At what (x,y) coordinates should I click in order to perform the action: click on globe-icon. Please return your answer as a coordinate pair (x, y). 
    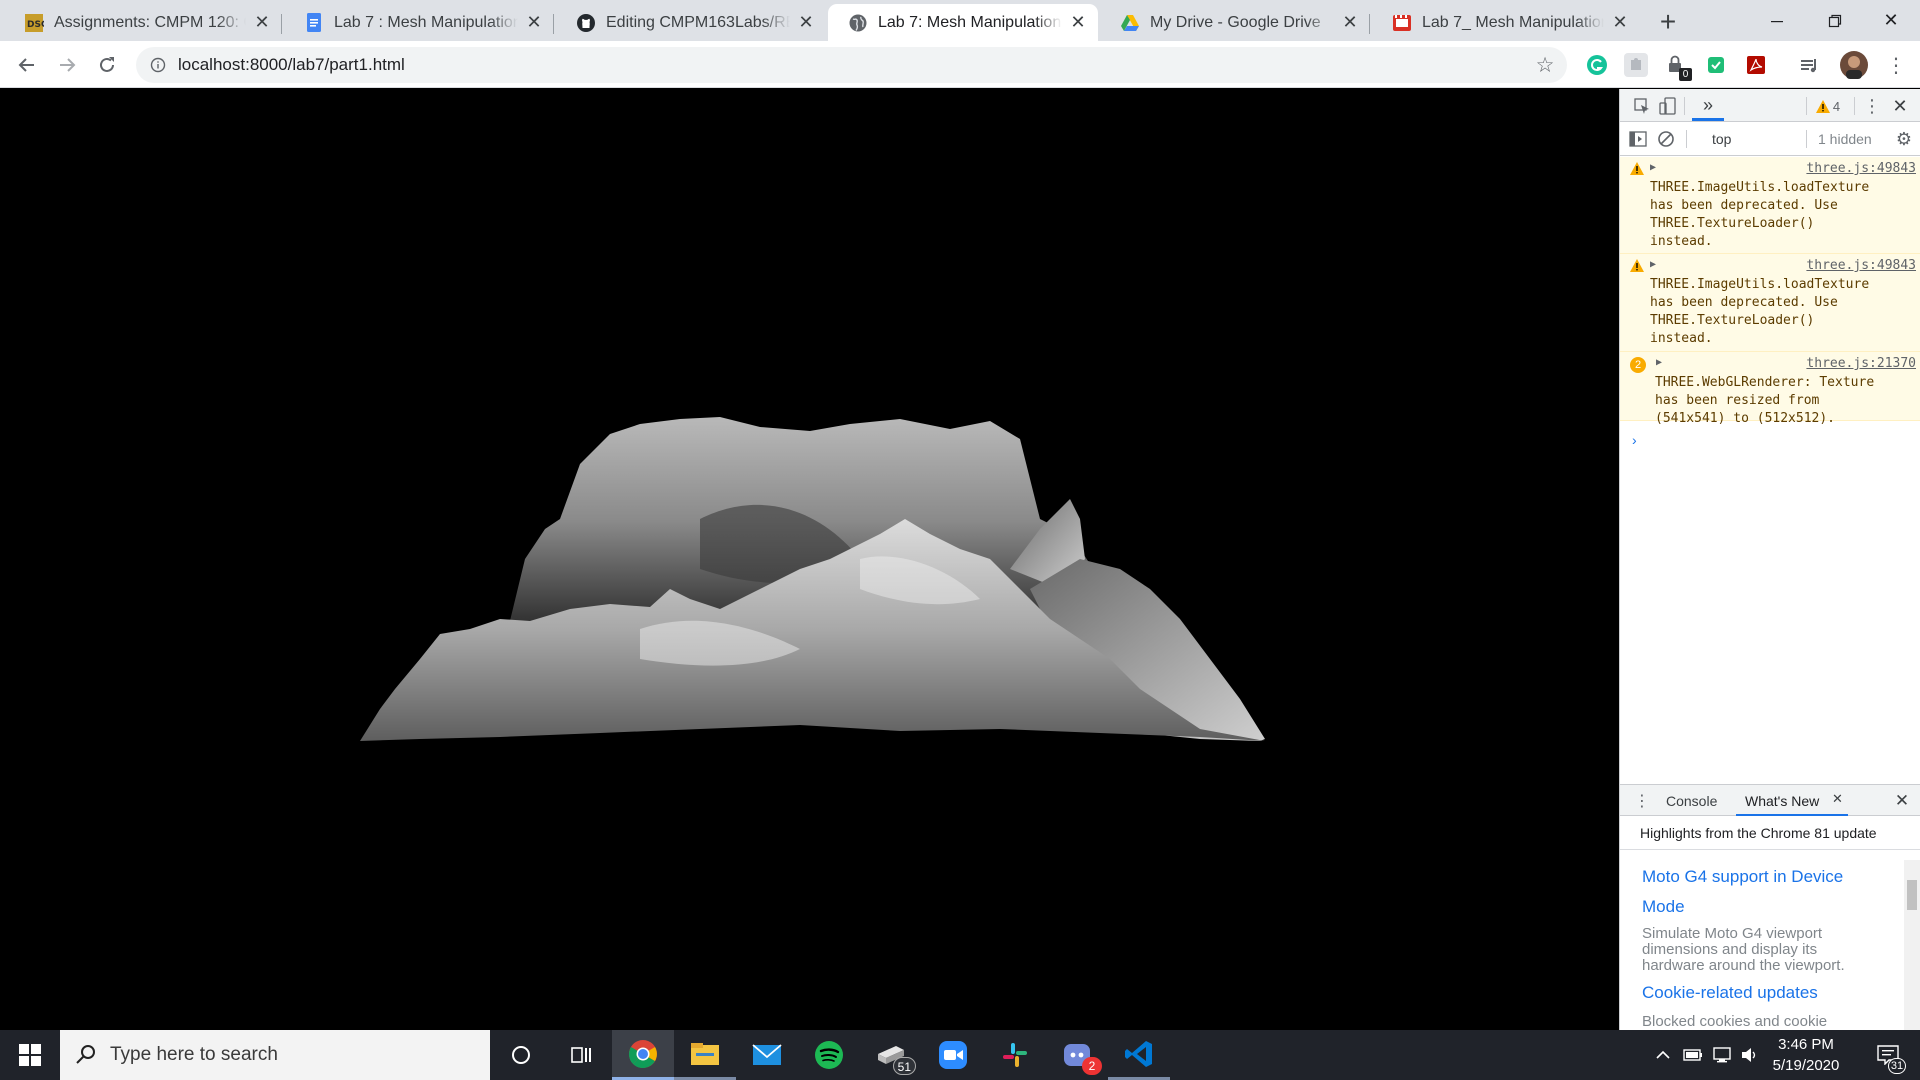
    Looking at the image, I should click on (858, 23).